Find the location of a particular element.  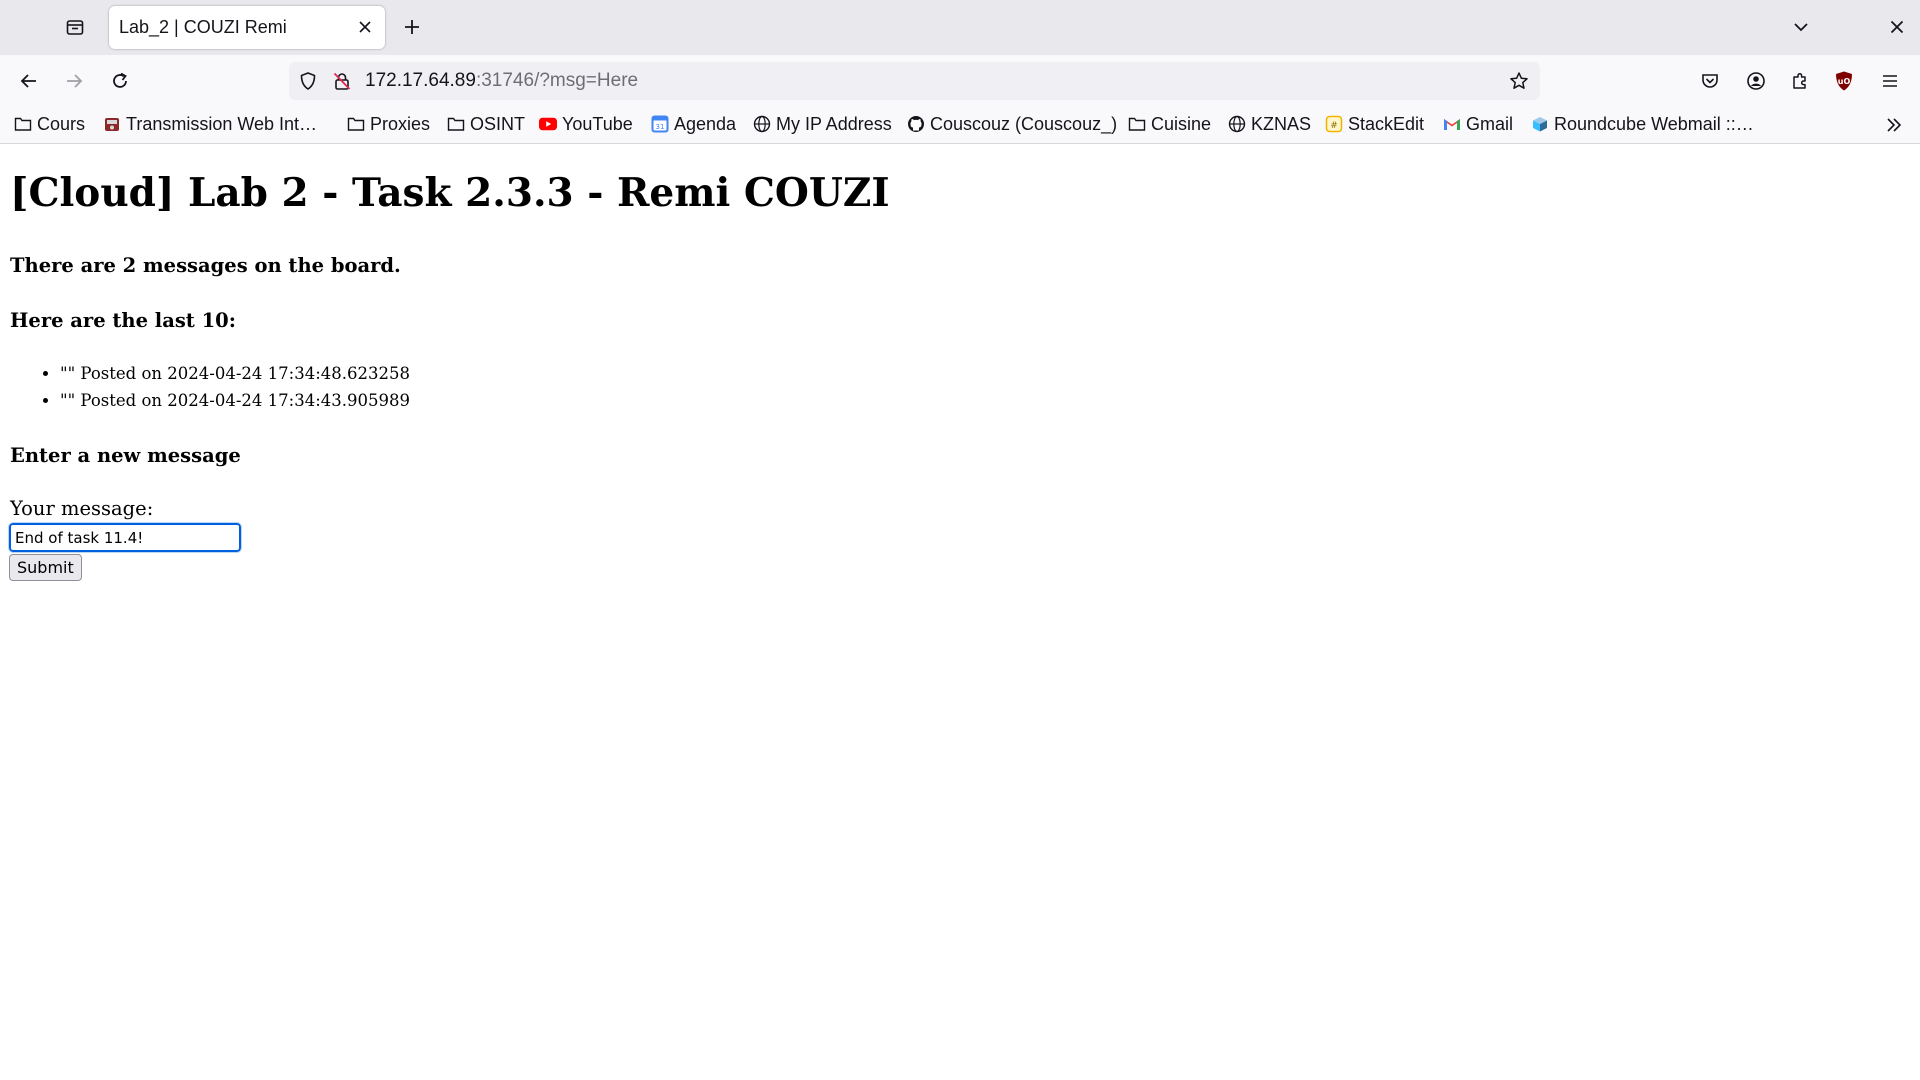

star-icon is located at coordinates (1519, 80).